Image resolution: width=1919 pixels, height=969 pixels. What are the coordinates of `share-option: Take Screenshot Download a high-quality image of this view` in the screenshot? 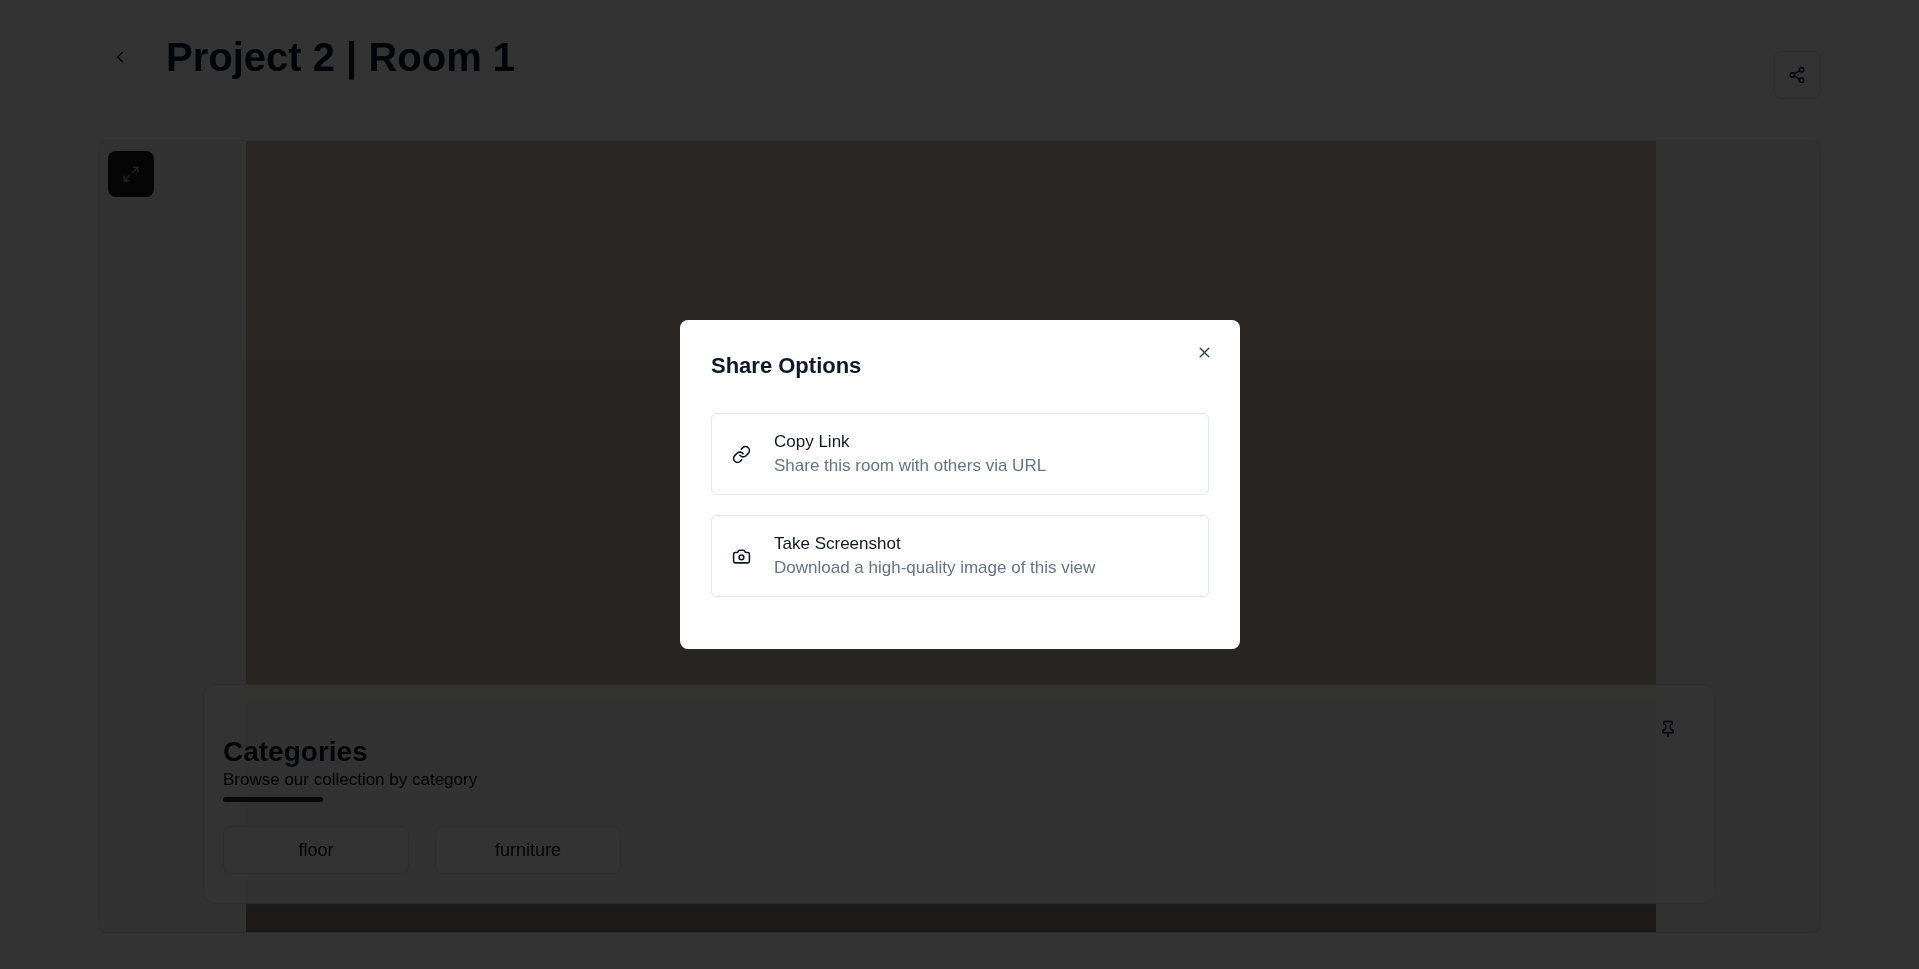 It's located at (960, 556).